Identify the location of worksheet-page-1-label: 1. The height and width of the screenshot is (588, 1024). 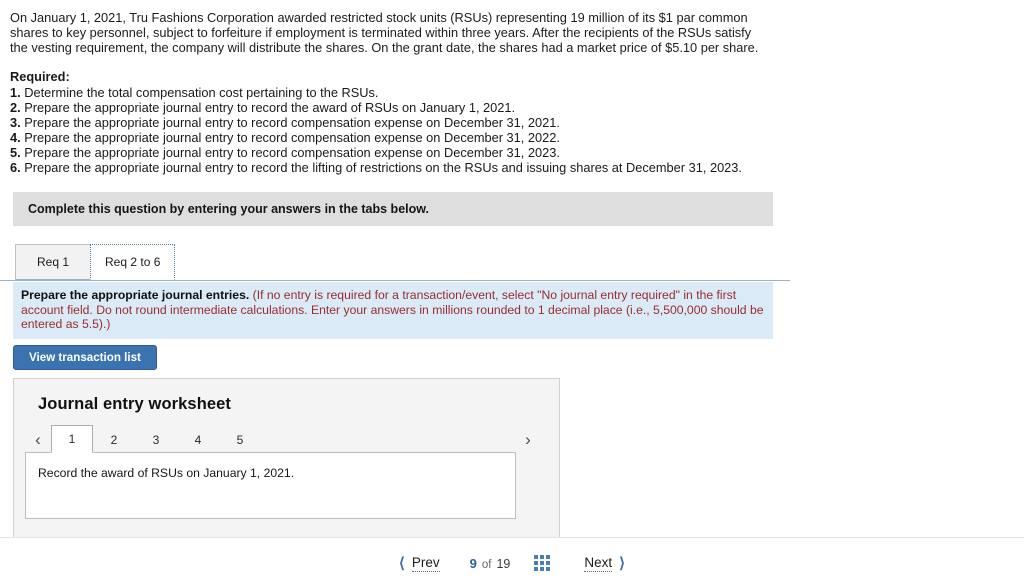
(72, 439).